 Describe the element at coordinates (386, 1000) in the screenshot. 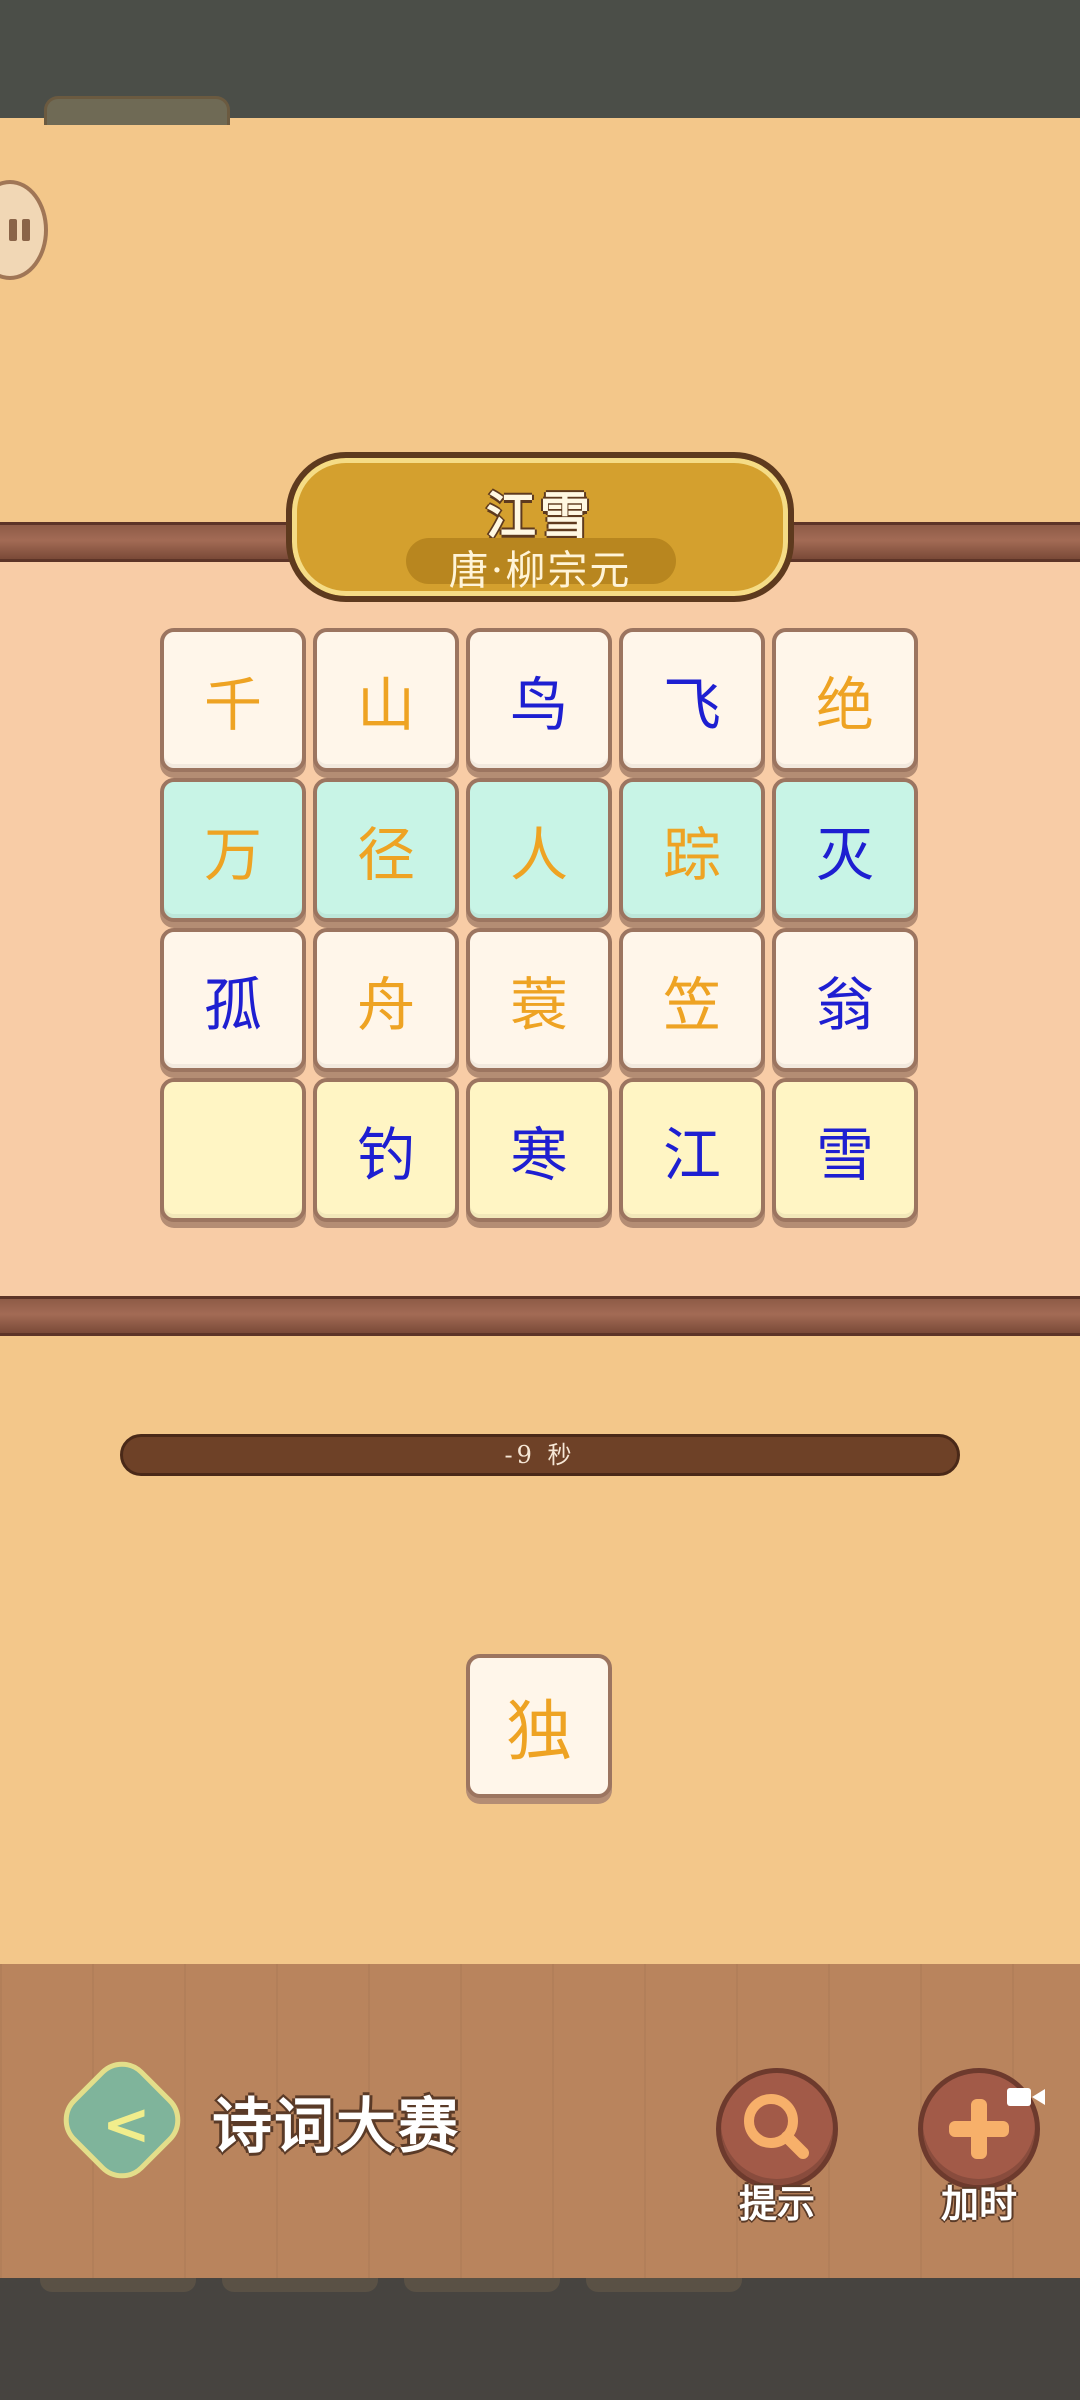

I see `char-tile: 舟` at that location.